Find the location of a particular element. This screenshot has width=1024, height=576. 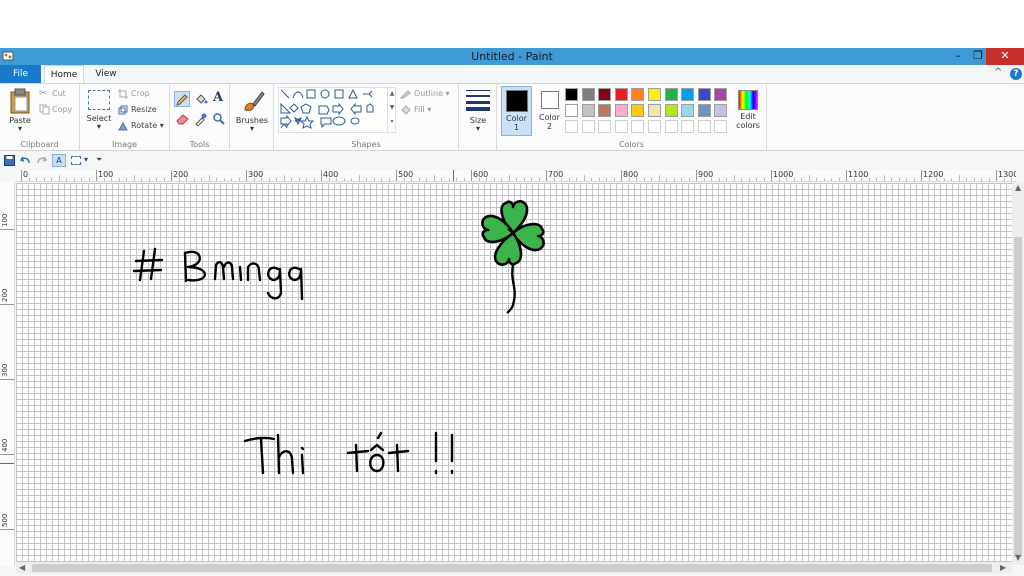

horizontal-scrollbar: ◀ ▶ is located at coordinates (514, 568).